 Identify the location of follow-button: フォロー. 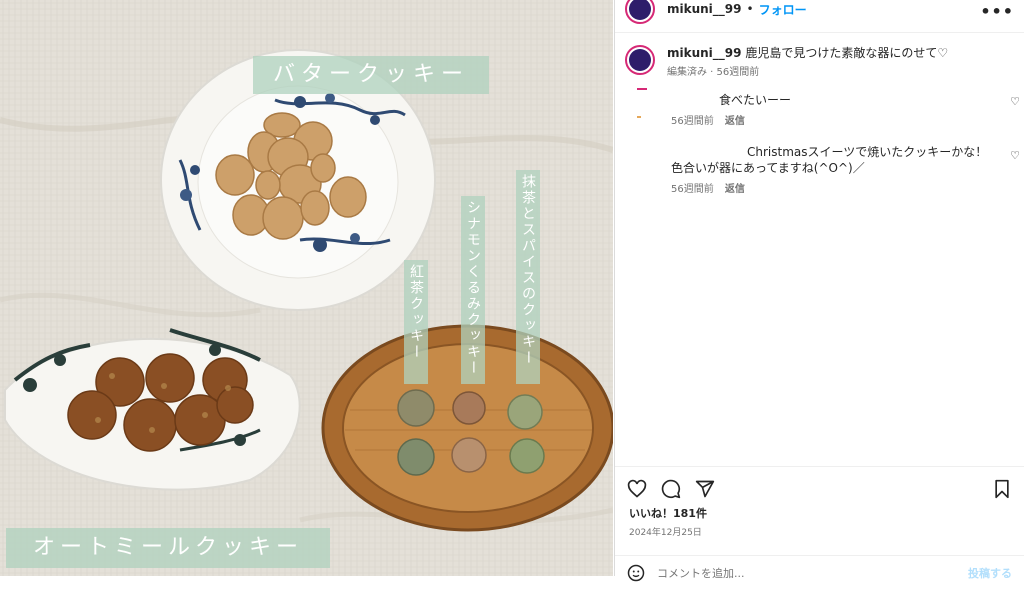
(783, 9).